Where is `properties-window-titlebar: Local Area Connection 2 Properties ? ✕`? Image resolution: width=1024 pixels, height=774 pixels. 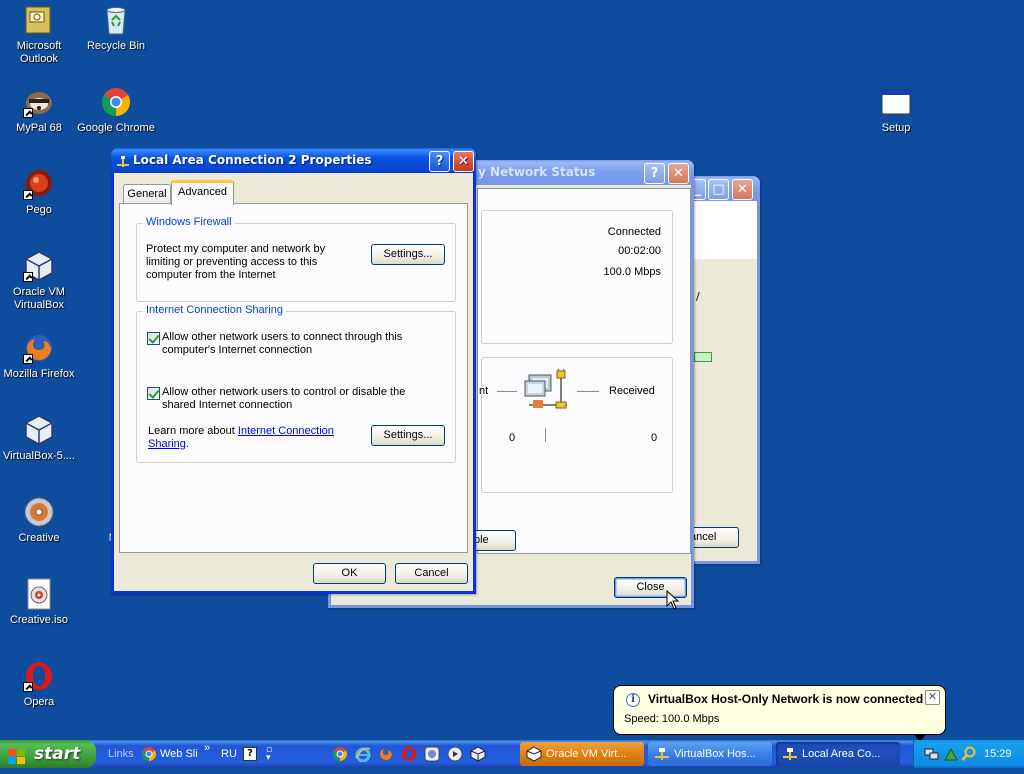 properties-window-titlebar: Local Area Connection 2 Properties ? ✕ is located at coordinates (293, 160).